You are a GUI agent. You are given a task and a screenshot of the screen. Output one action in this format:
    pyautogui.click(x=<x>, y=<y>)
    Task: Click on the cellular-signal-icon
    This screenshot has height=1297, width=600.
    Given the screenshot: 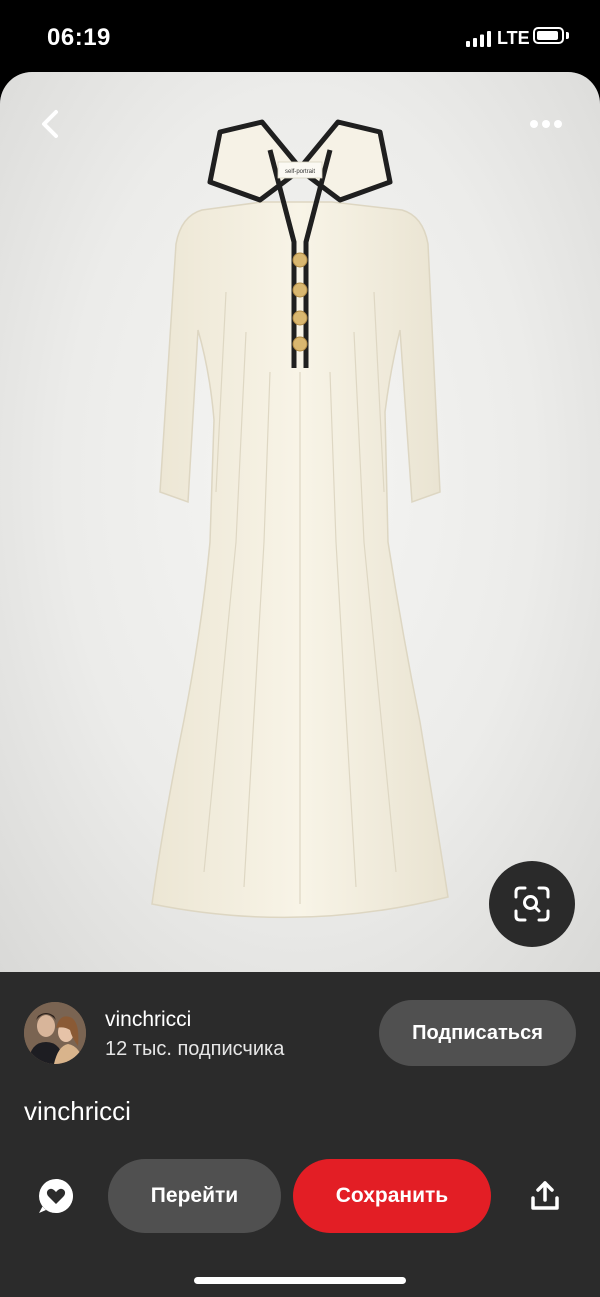 What is the action you would take?
    pyautogui.click(x=478, y=39)
    